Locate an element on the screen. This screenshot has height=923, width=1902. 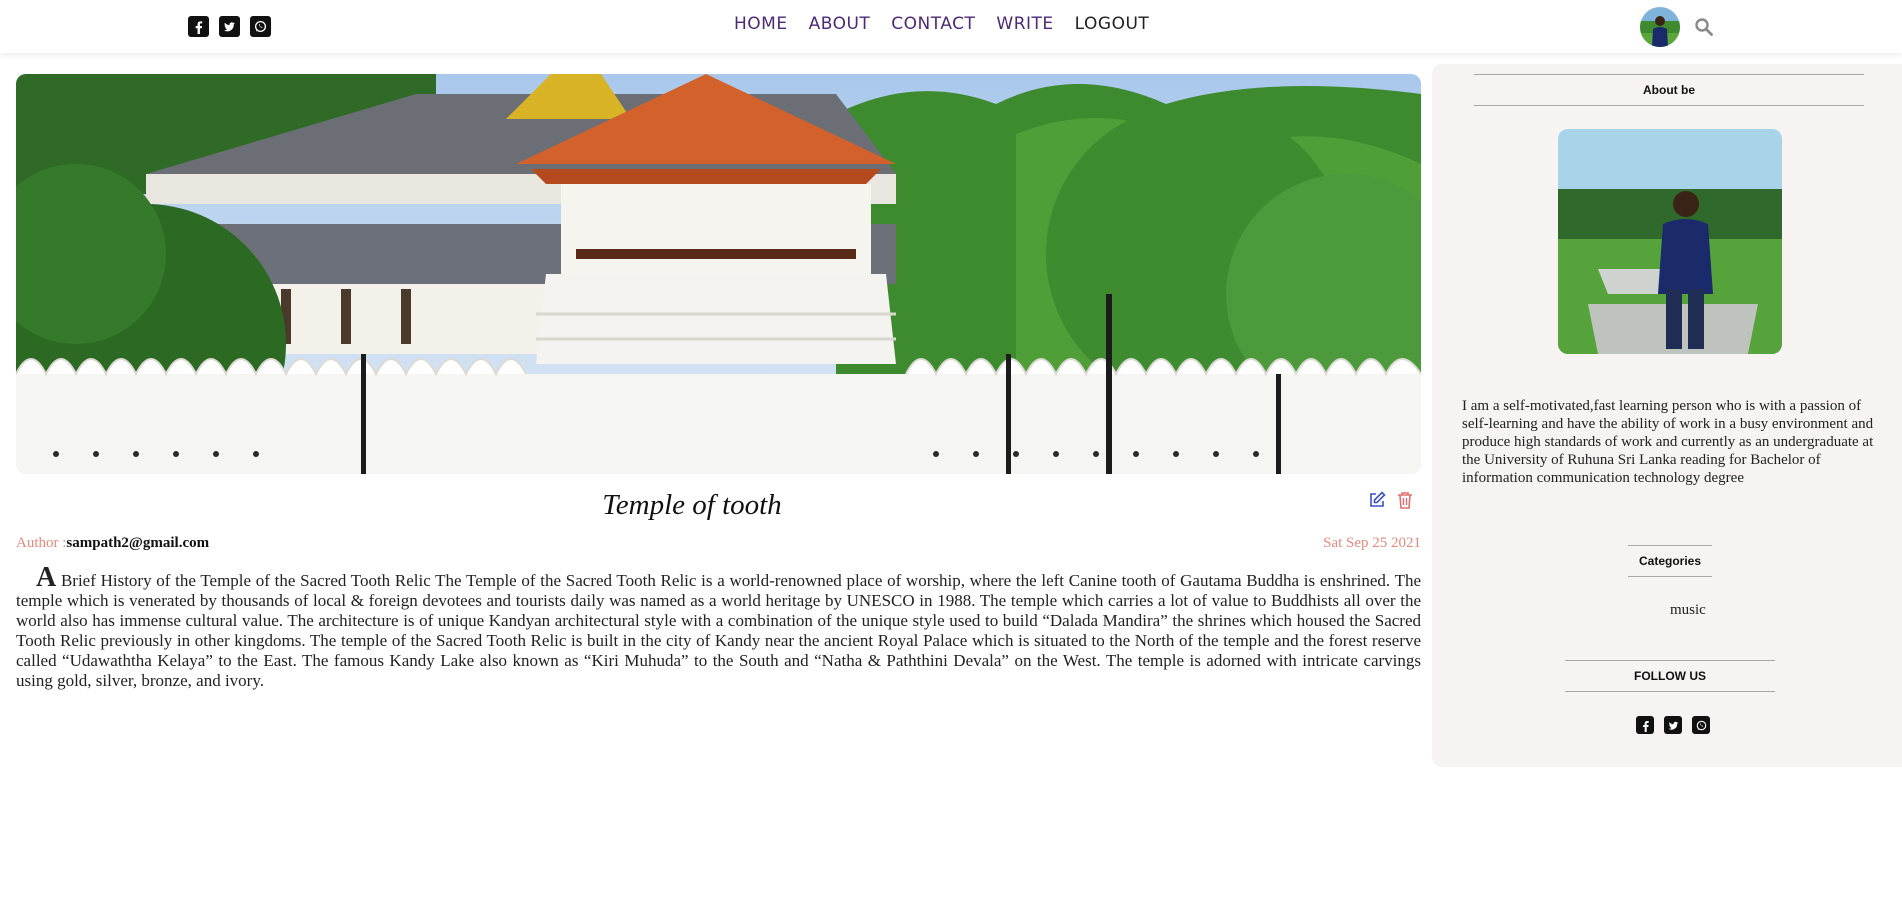
search-icon is located at coordinates (1704, 27).